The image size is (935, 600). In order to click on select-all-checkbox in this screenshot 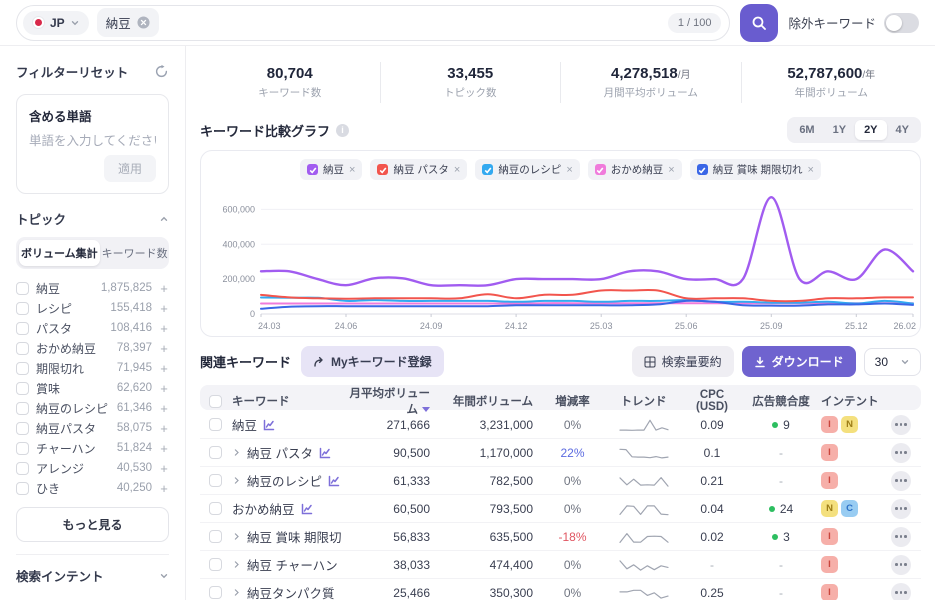, I will do `click(215, 401)`.